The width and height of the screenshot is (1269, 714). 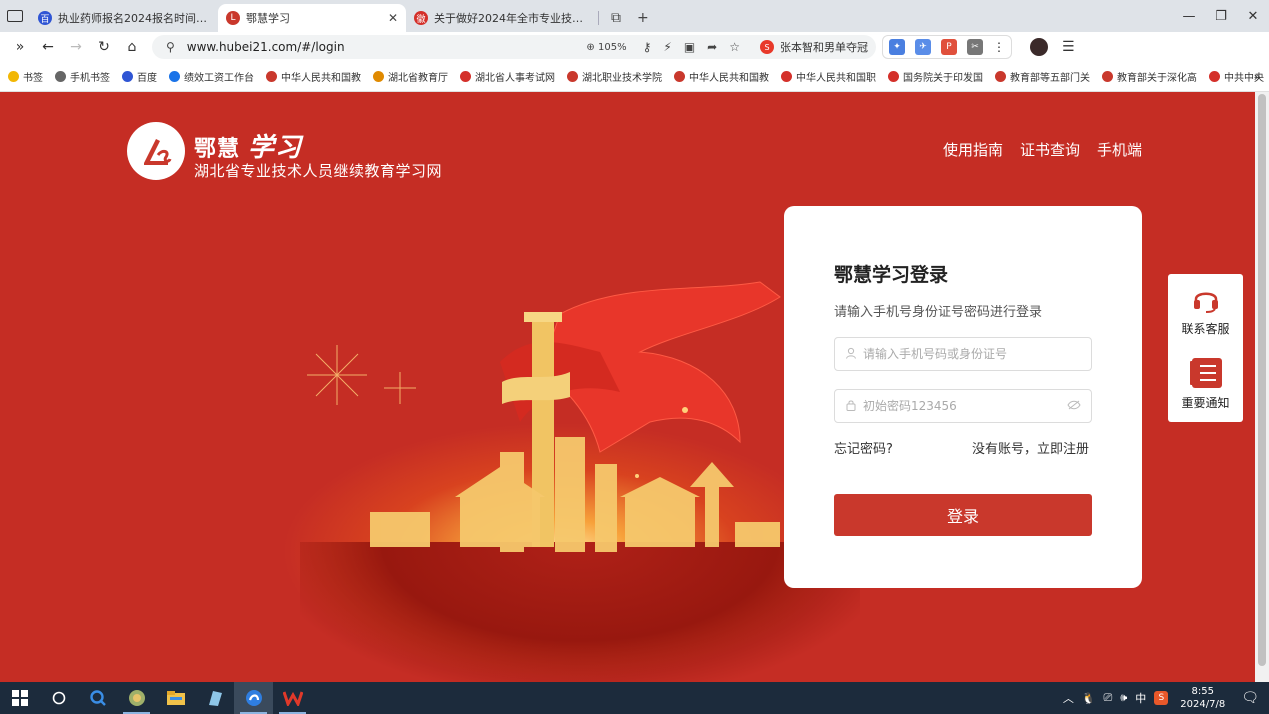 I want to click on hide-password-icon, so click(x=1074, y=406).